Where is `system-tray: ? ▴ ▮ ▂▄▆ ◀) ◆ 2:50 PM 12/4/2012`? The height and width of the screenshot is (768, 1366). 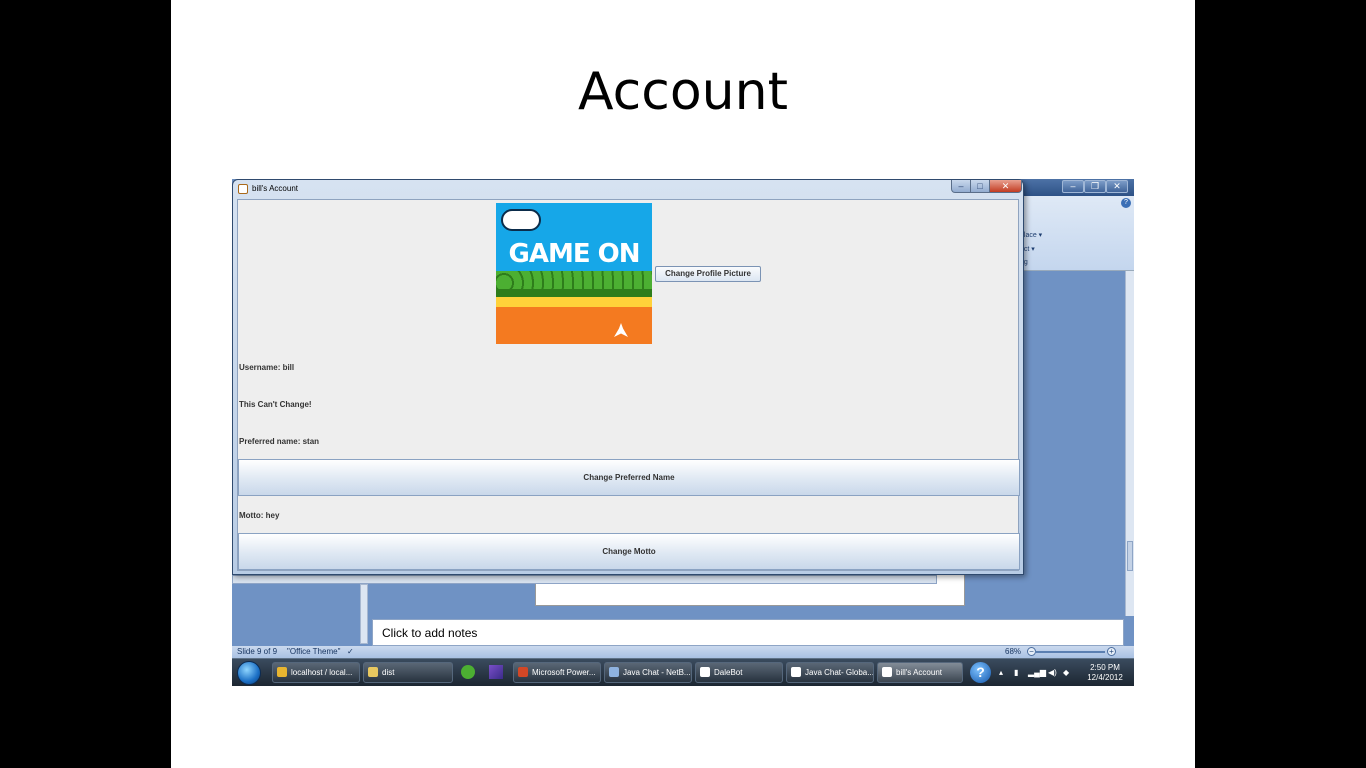
system-tray: ? ▴ ▮ ▂▄▆ ◀) ◆ 2:50 PM 12/4/2012 is located at coordinates (1049, 673).